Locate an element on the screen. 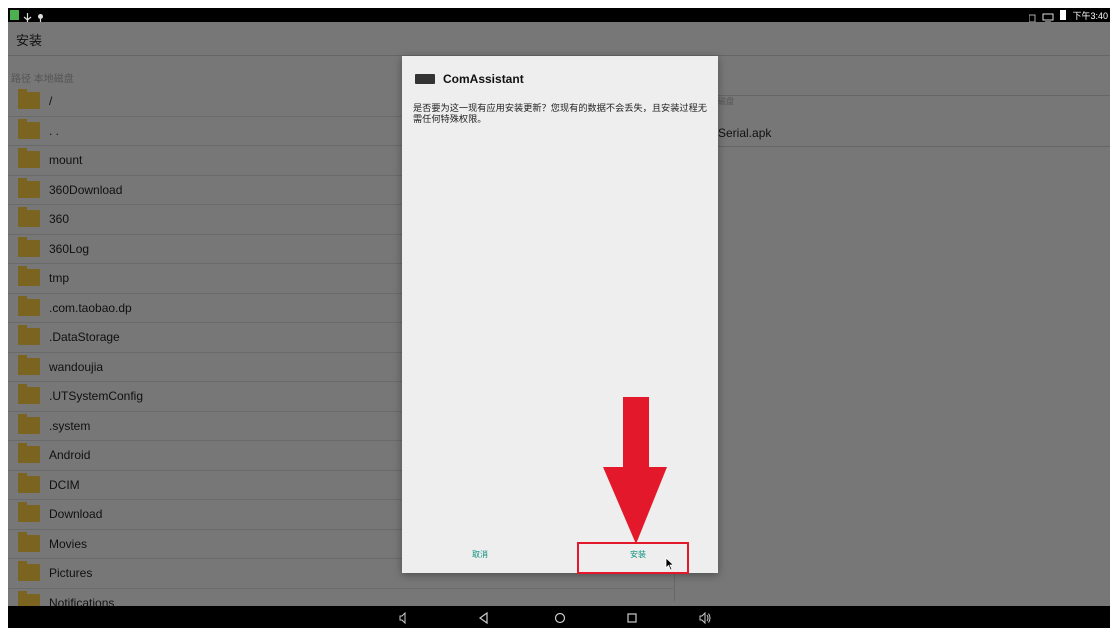 The height and width of the screenshot is (629, 1110). path-breadcrumb: 路径 本地磁盘 is located at coordinates (42, 79).